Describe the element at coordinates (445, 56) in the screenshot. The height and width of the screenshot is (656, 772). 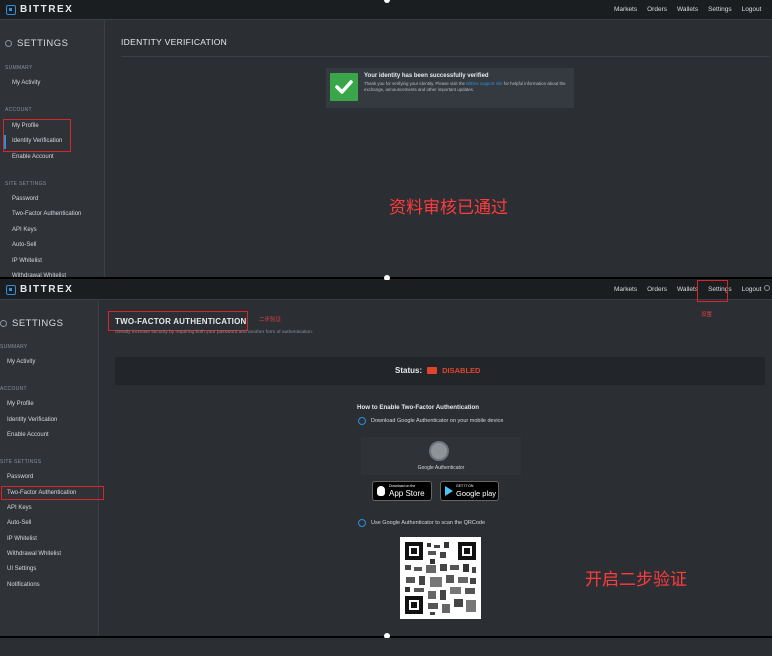
I see `divider` at that location.